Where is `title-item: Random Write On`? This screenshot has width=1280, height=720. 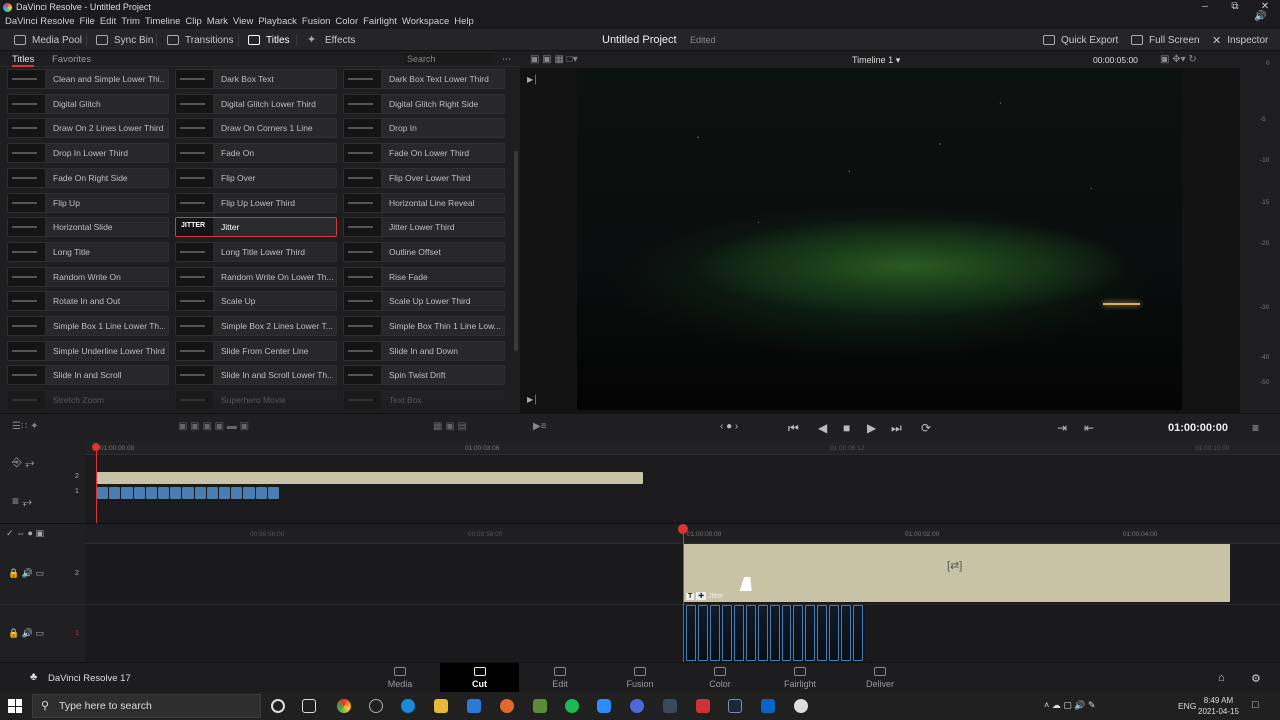 title-item: Random Write On is located at coordinates (88, 276).